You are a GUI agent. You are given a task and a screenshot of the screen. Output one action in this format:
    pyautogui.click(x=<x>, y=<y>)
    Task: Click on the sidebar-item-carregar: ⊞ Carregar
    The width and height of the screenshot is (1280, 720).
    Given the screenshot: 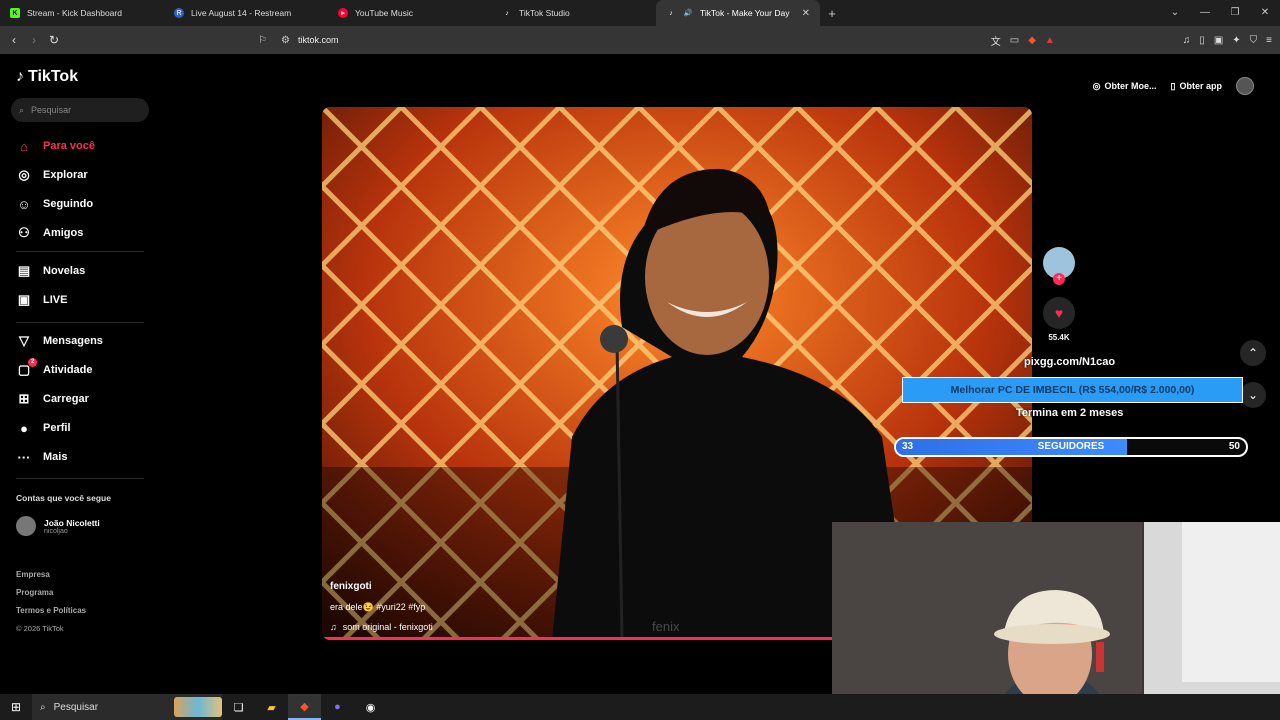 What is the action you would take?
    pyautogui.click(x=81, y=399)
    